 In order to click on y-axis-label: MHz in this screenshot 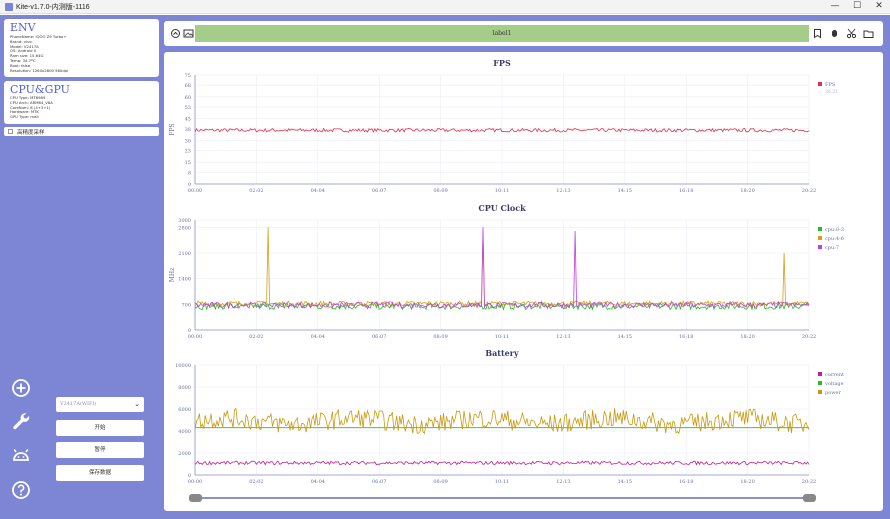, I will do `click(172, 275)`.